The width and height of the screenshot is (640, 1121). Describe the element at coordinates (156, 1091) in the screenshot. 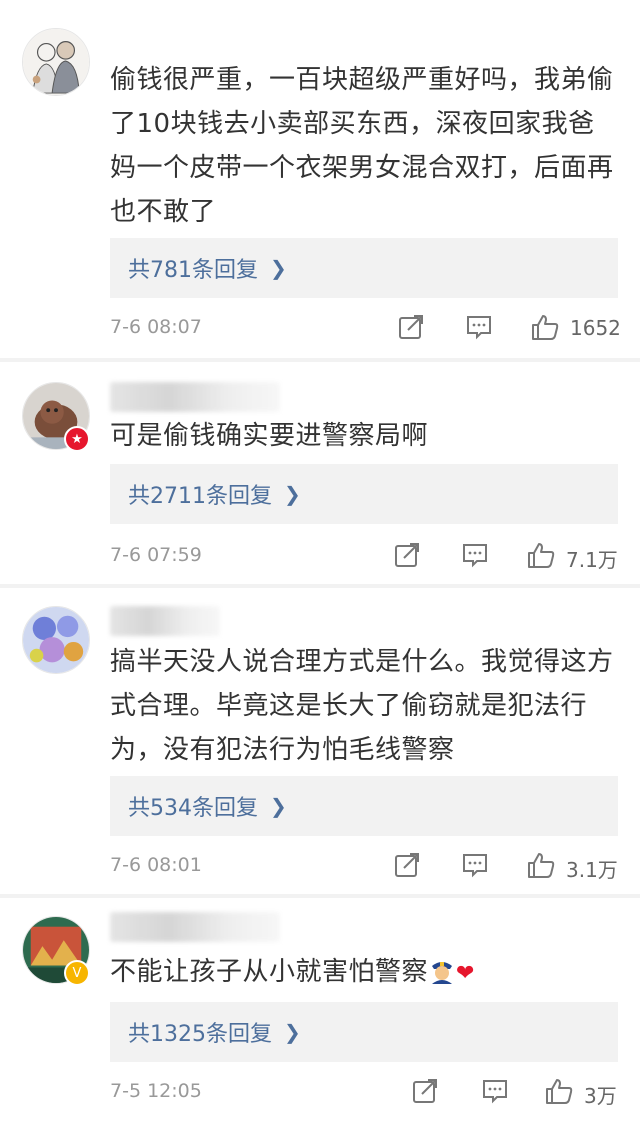

I see `comment-time: 7-5 12:05` at that location.